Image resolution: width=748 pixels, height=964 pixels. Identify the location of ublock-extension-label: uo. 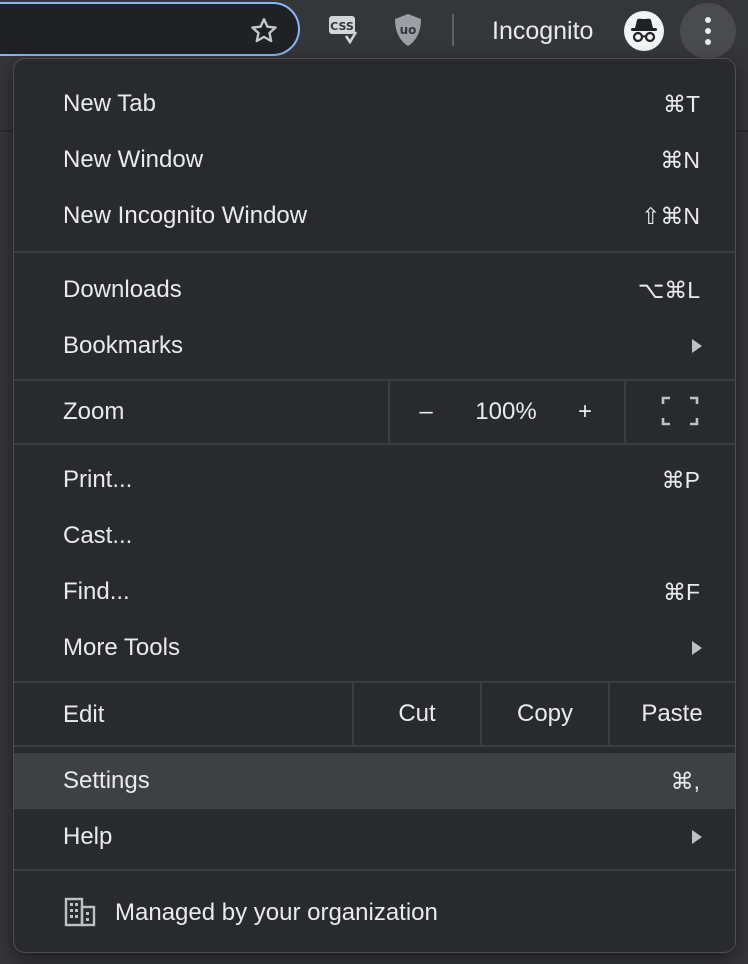
(408, 30).